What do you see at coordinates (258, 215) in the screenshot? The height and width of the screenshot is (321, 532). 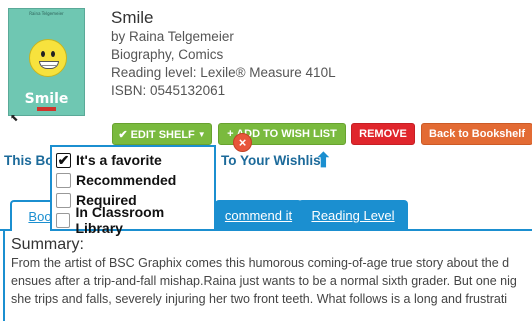 I see `tab-recommend: commend it` at bounding box center [258, 215].